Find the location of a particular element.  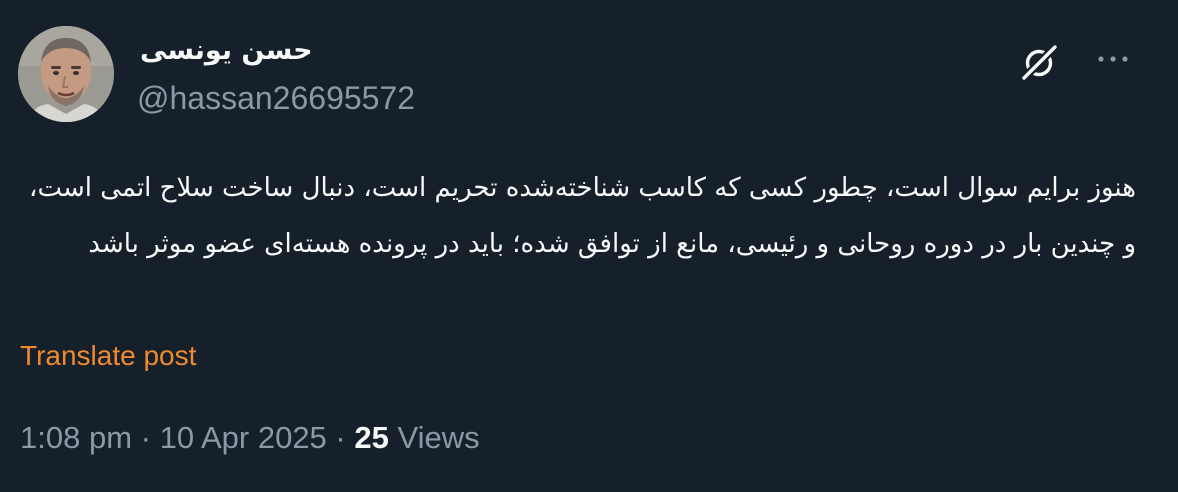

author-display-name: حسن یونسی is located at coordinates (226, 51).